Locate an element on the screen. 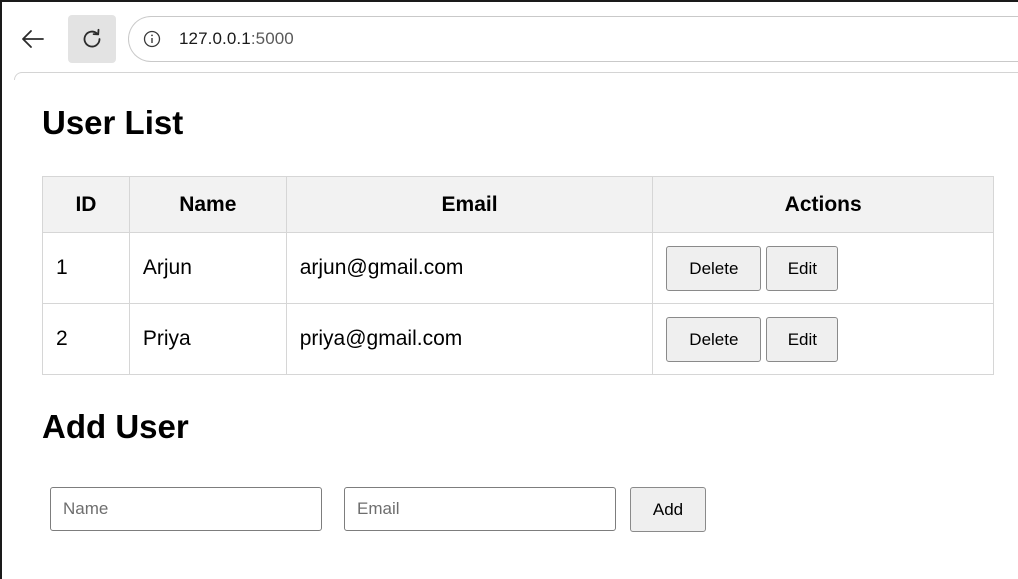 Image resolution: width=1018 pixels, height=579 pixels. email-input is located at coordinates (480, 509).